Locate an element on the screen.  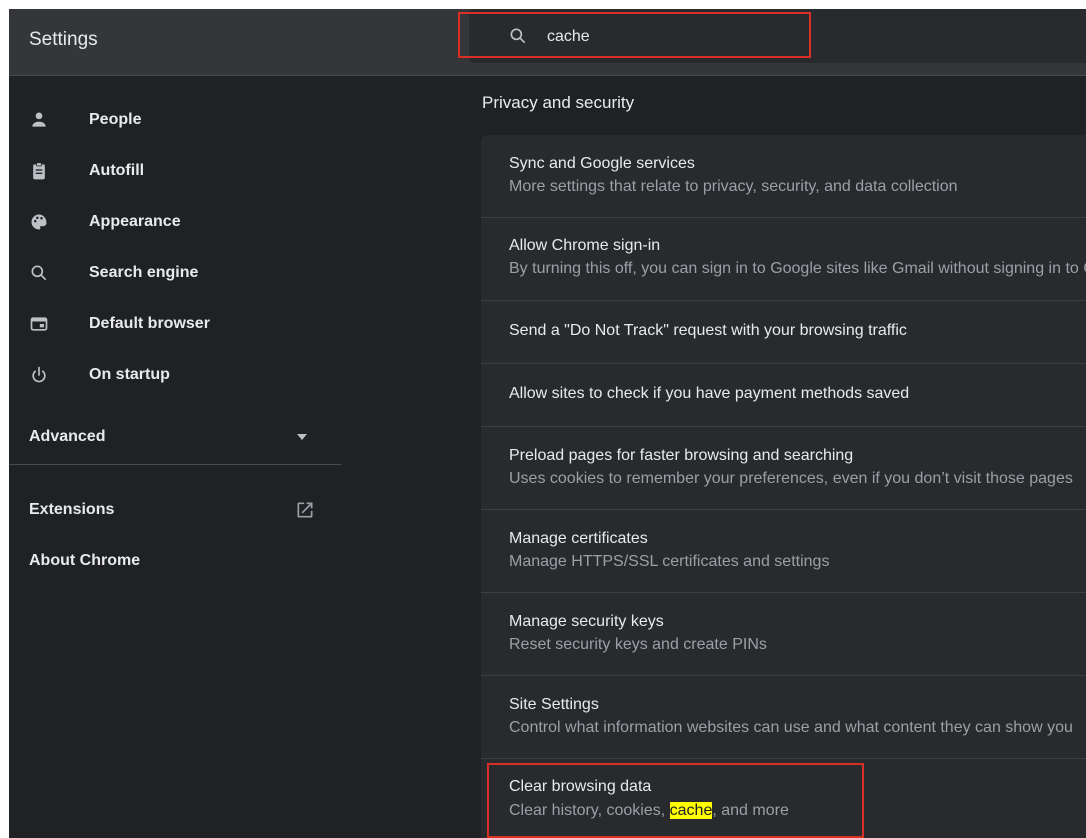
subtitle-text-before: Clear history, cookies, is located at coordinates (589, 810).